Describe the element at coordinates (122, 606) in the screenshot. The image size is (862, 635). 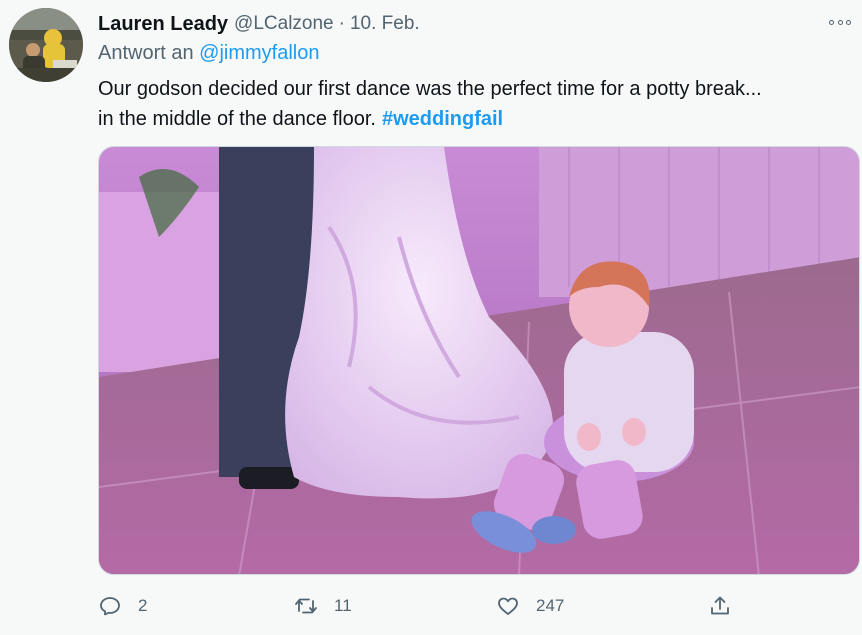
I see `reply-button: 2` at that location.